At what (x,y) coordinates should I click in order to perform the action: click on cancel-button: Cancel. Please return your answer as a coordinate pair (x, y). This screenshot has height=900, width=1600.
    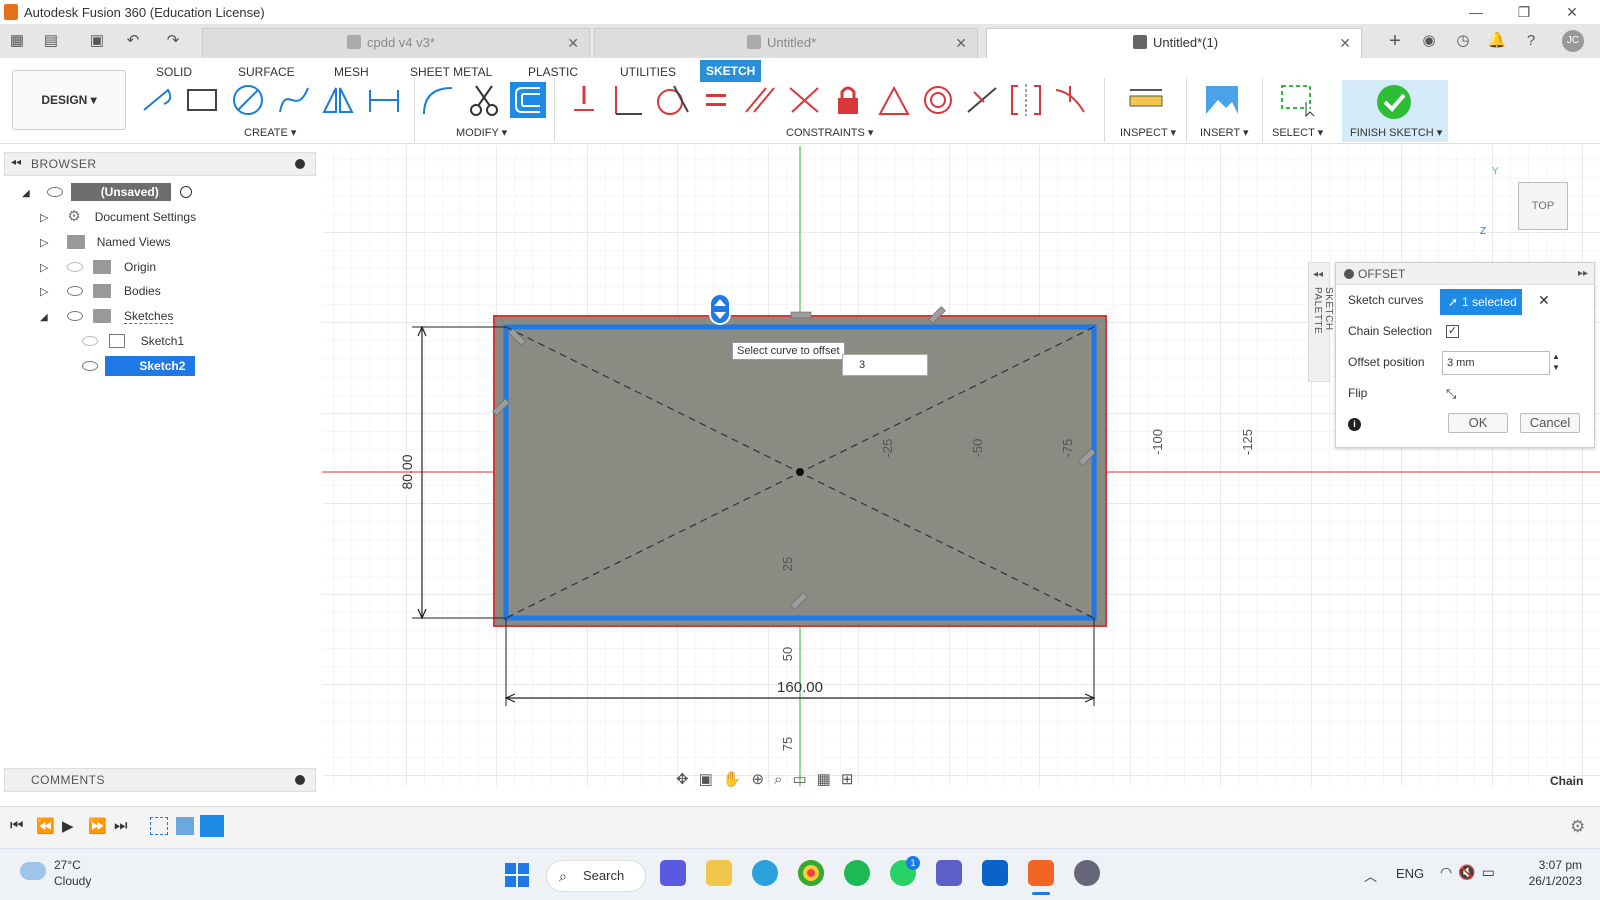
    Looking at the image, I should click on (1550, 423).